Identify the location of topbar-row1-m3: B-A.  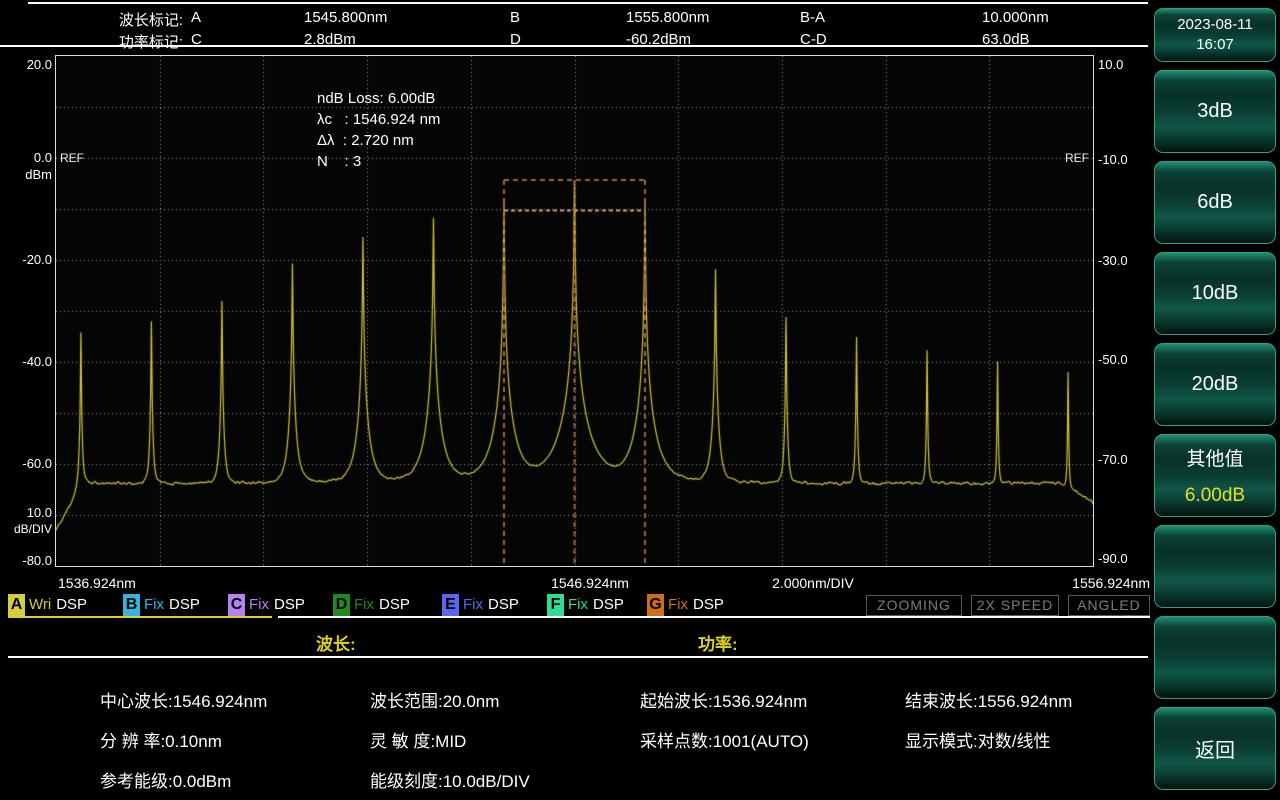
(813, 17).